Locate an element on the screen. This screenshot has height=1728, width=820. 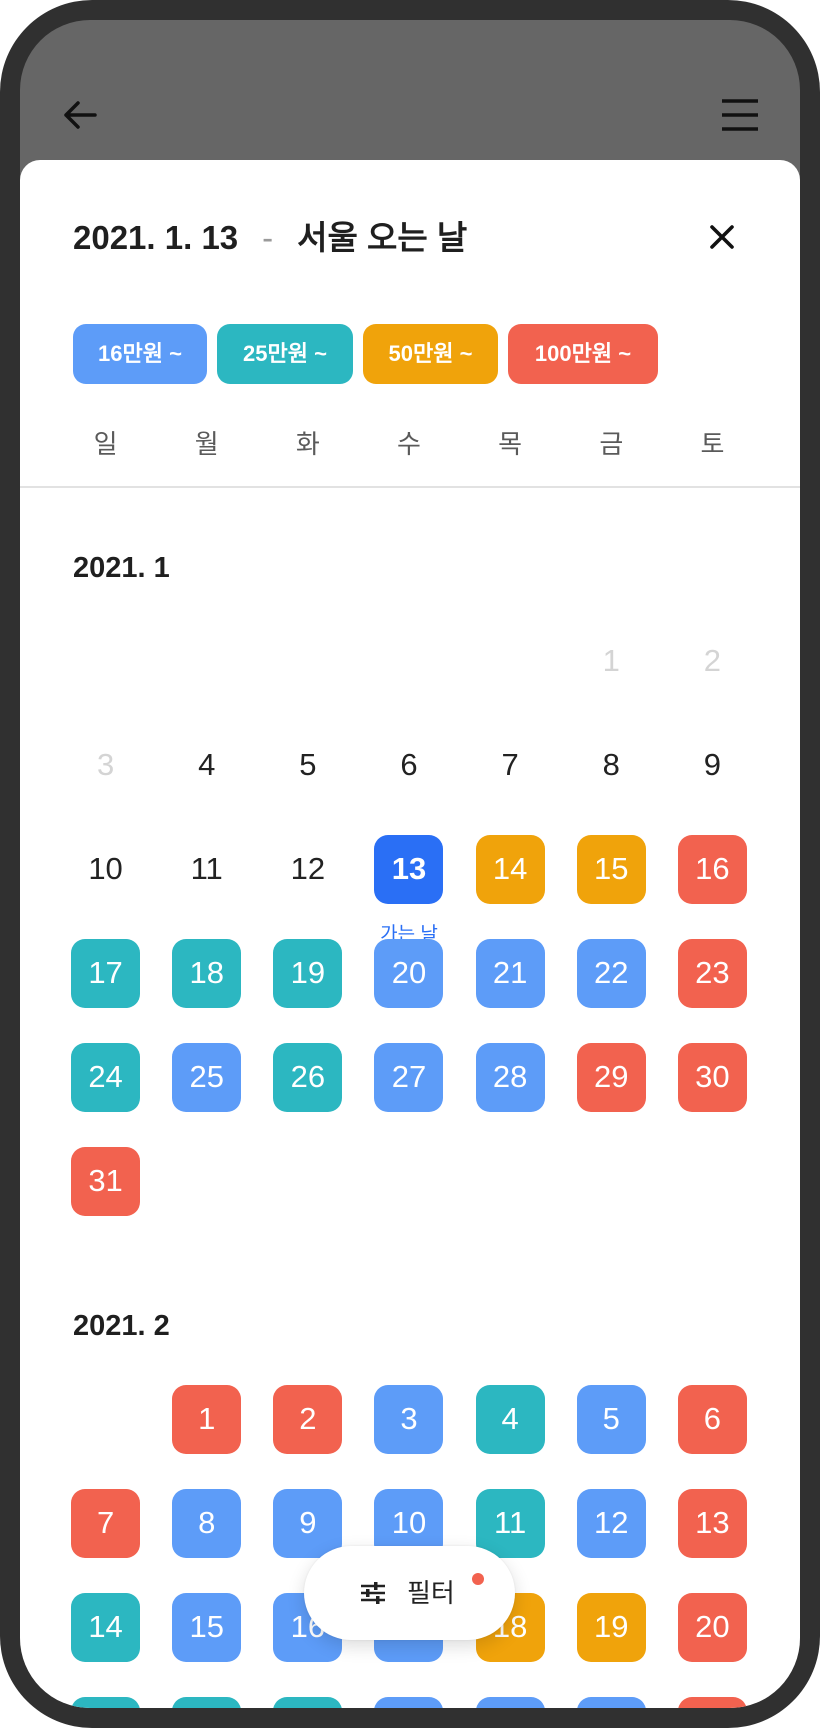
sheet-title: 2021. 1. 13- 서울 오는 날 is located at coordinates (270, 238).